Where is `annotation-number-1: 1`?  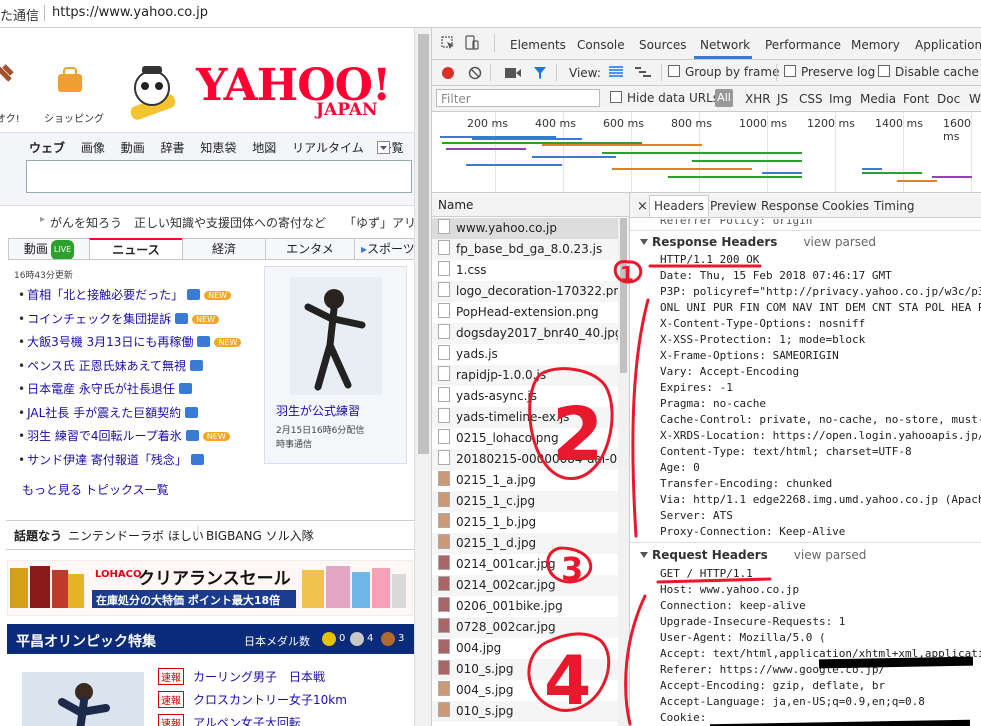 annotation-number-1: 1 is located at coordinates (627, 274).